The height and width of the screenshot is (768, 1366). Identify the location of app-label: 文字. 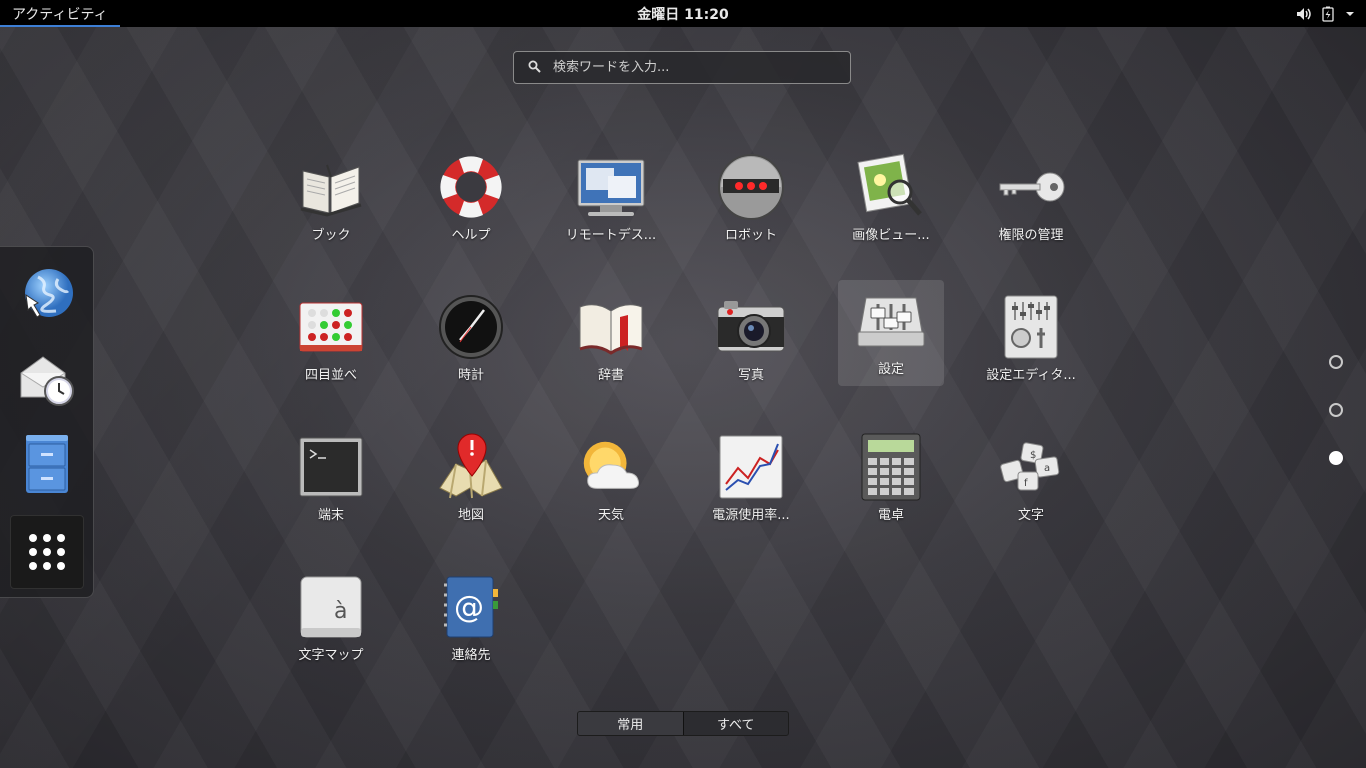
(1030, 515).